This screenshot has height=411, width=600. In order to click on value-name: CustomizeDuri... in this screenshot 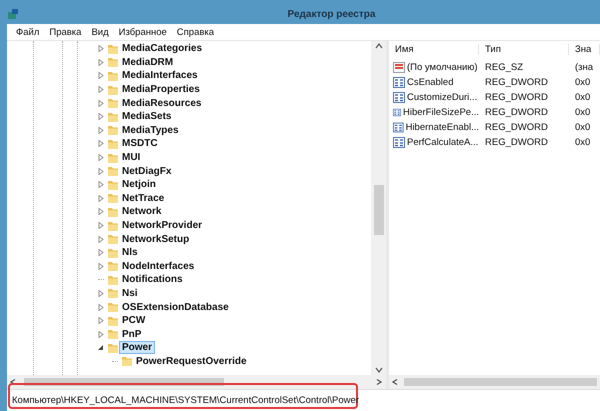, I will do `click(442, 97)`.